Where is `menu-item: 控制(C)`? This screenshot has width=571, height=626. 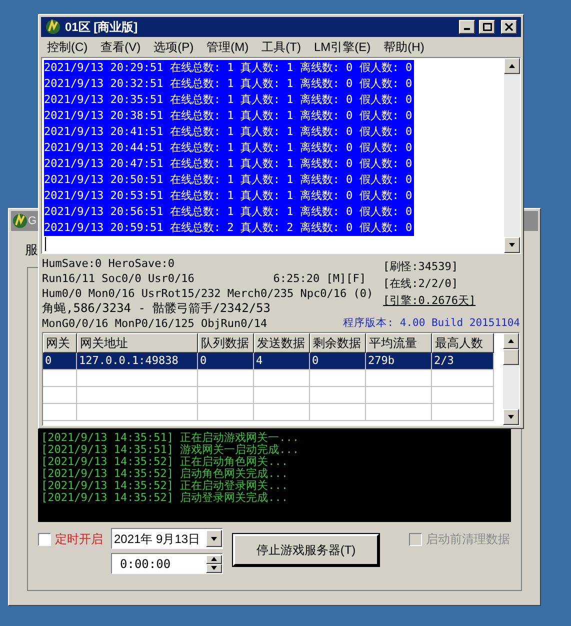 menu-item: 控制(C) is located at coordinates (67, 47).